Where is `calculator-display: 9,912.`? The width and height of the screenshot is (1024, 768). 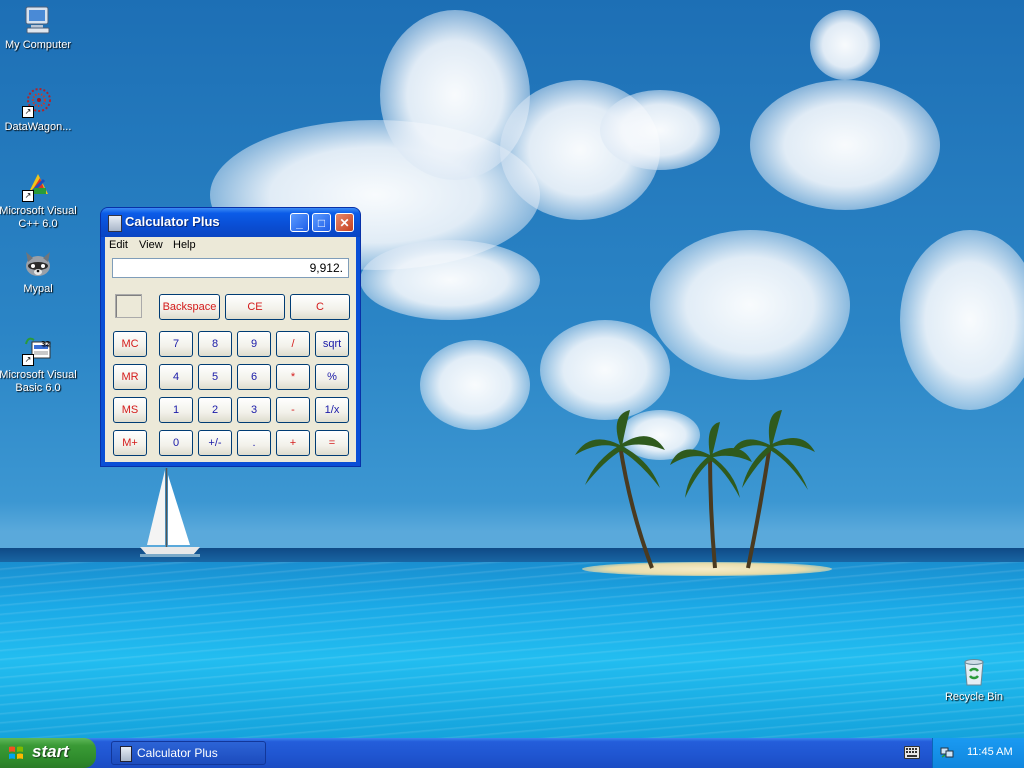 calculator-display: 9,912. is located at coordinates (230, 268).